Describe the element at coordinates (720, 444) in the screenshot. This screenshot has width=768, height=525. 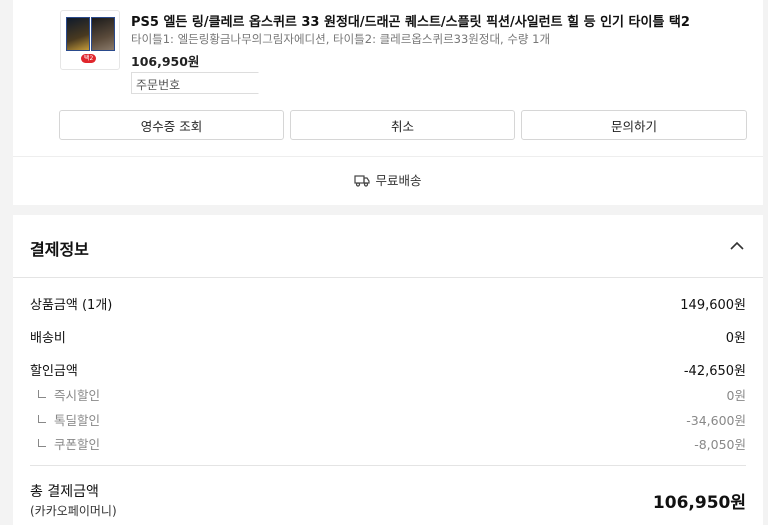
I see `coupon-discount-value: -8,050원` at that location.